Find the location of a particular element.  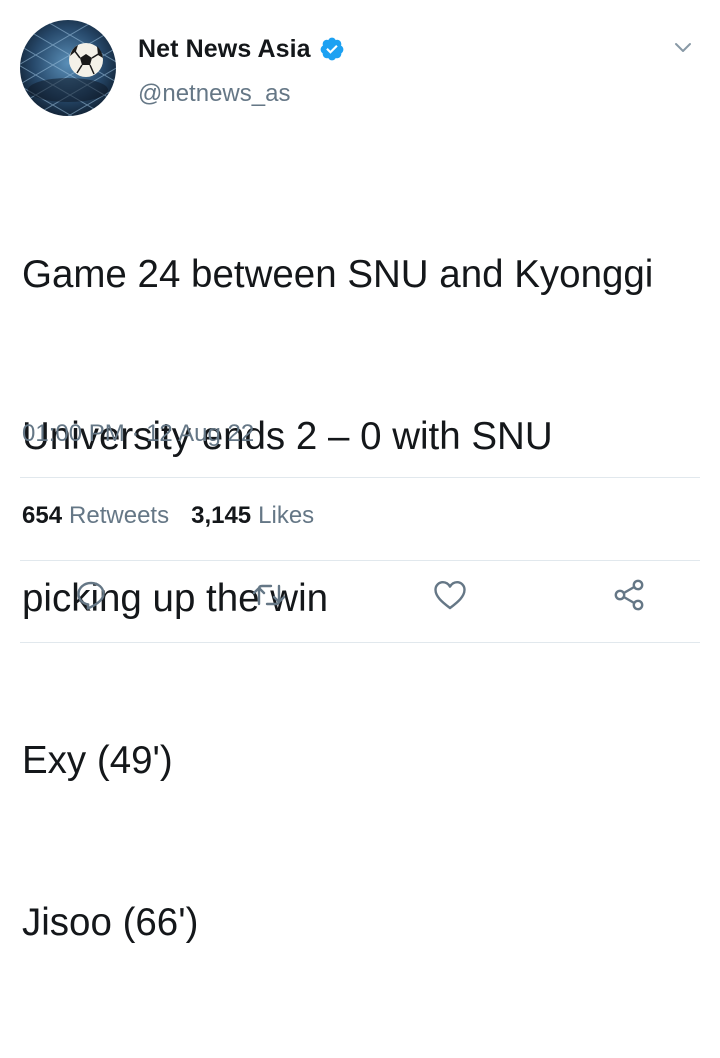

retweet-button is located at coordinates (269, 595).